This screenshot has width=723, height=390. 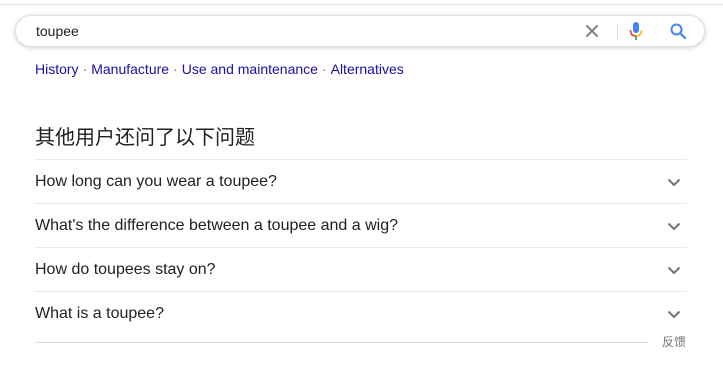 I want to click on close-icon, so click(x=592, y=31).